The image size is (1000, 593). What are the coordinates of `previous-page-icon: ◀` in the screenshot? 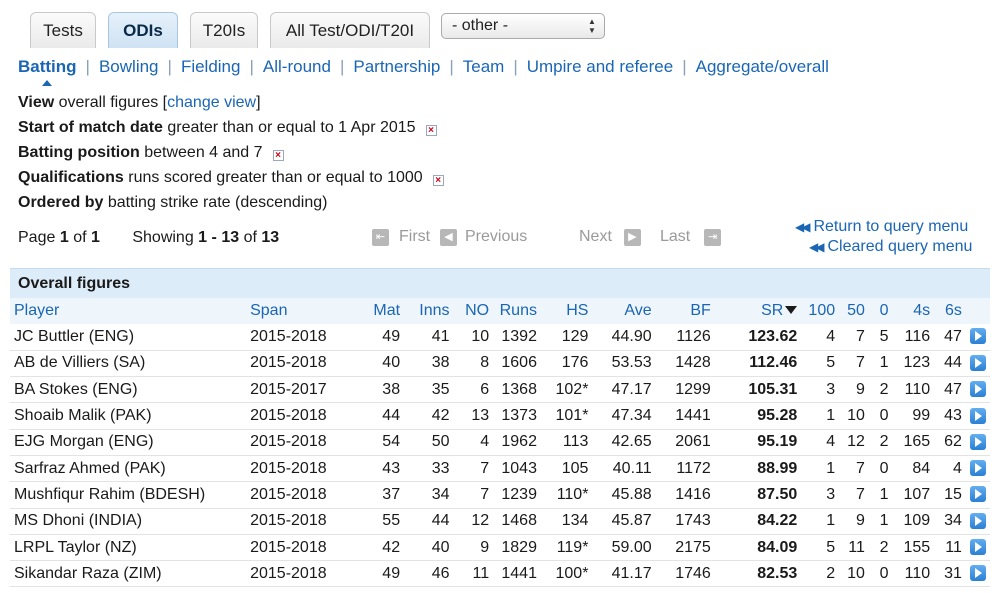 It's located at (448, 237).